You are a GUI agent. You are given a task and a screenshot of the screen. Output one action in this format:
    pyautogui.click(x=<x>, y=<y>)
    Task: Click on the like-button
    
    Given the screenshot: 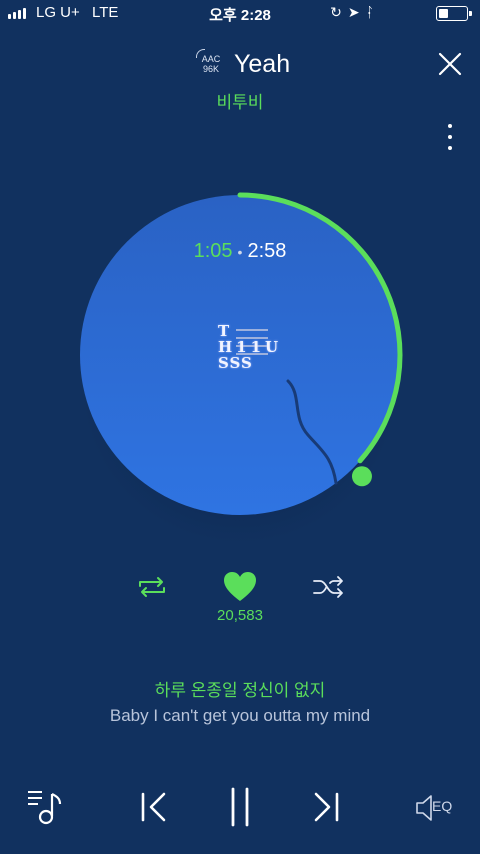 What is the action you would take?
    pyautogui.click(x=240, y=587)
    